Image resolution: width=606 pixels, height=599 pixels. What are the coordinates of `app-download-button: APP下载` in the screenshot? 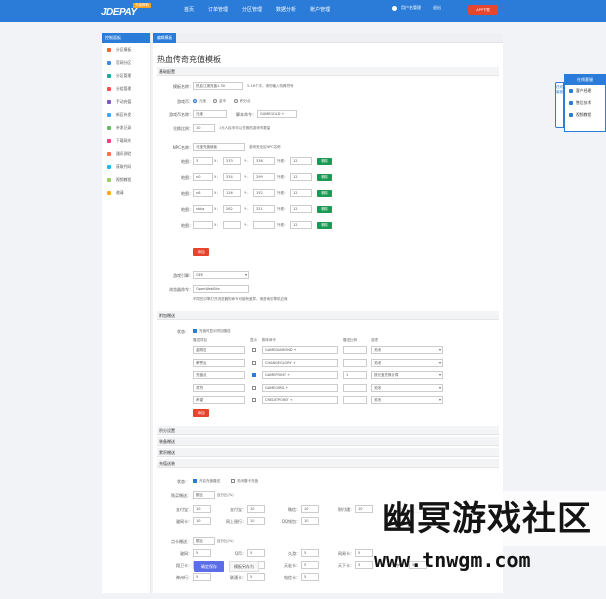 It's located at (483, 10).